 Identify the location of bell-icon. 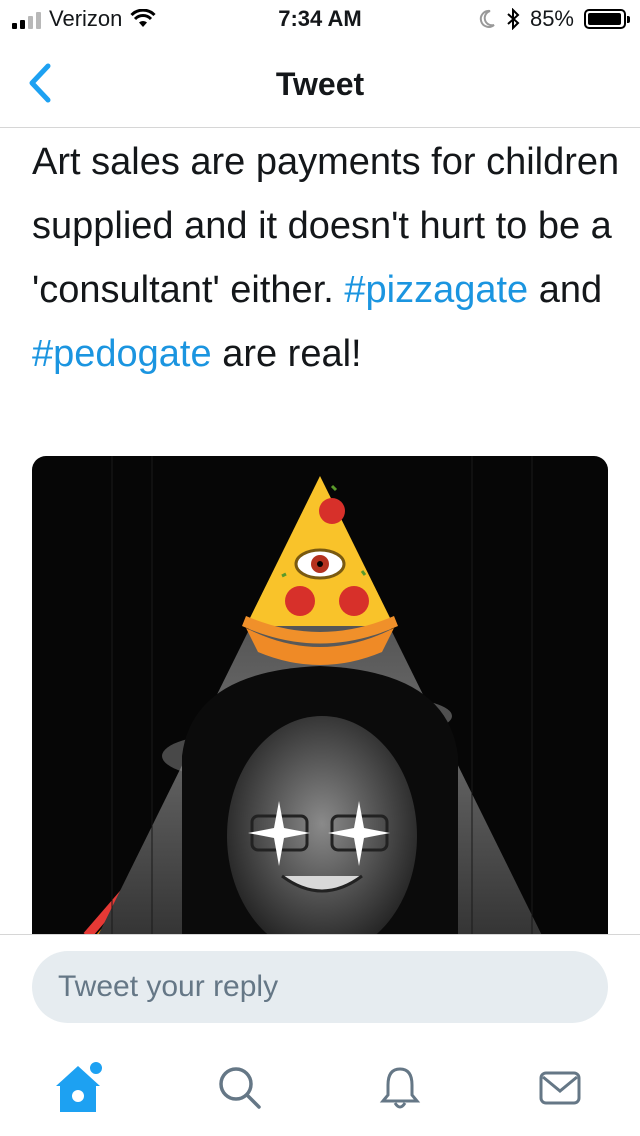
(400, 1088).